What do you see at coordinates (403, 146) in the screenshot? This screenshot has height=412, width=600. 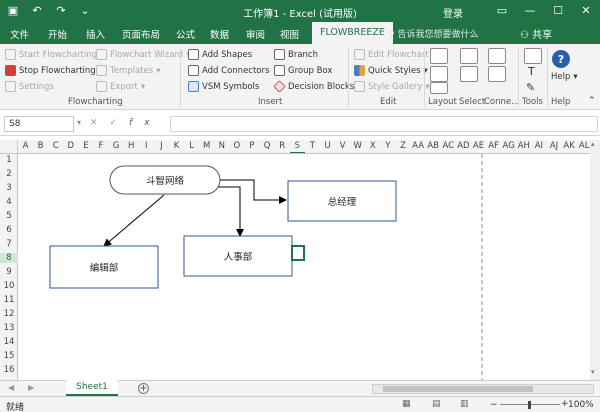 I see `column-header-z: Z` at bounding box center [403, 146].